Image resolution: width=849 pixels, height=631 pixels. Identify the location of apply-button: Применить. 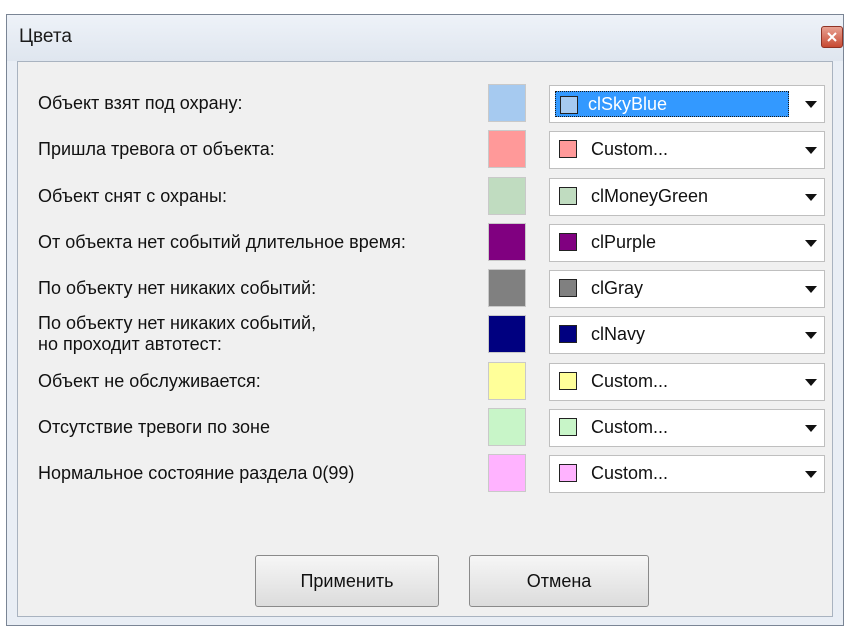
(347, 581).